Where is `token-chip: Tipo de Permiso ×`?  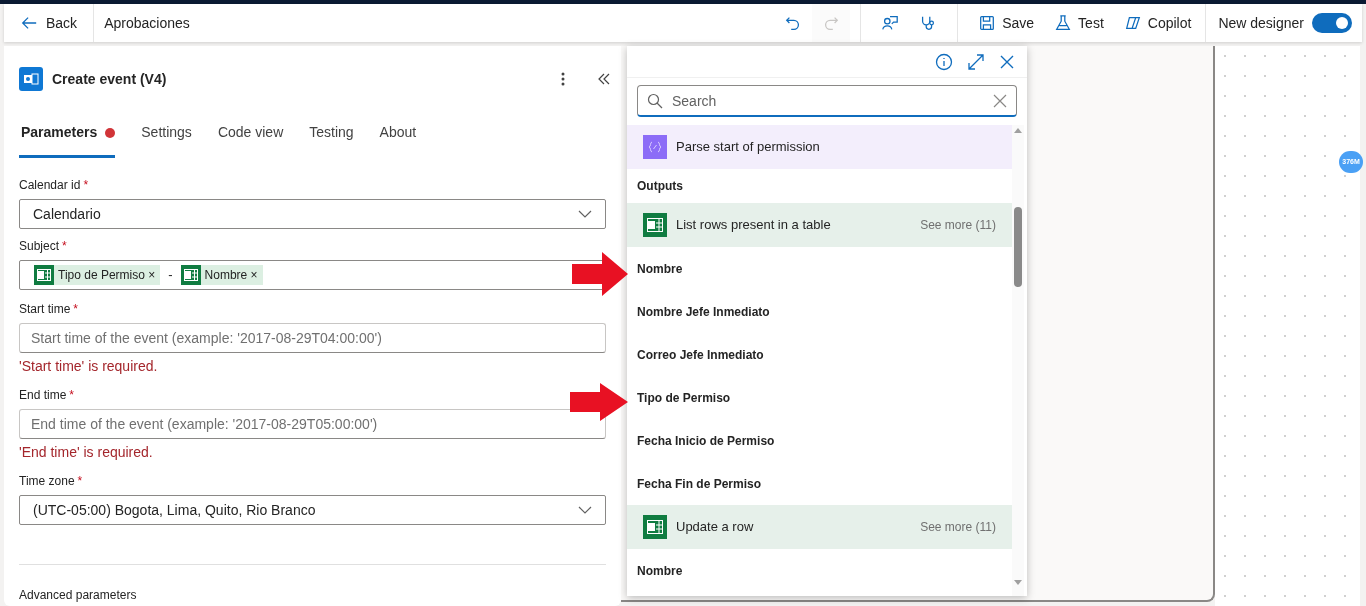 token-chip: Tipo de Permiso × is located at coordinates (97, 275).